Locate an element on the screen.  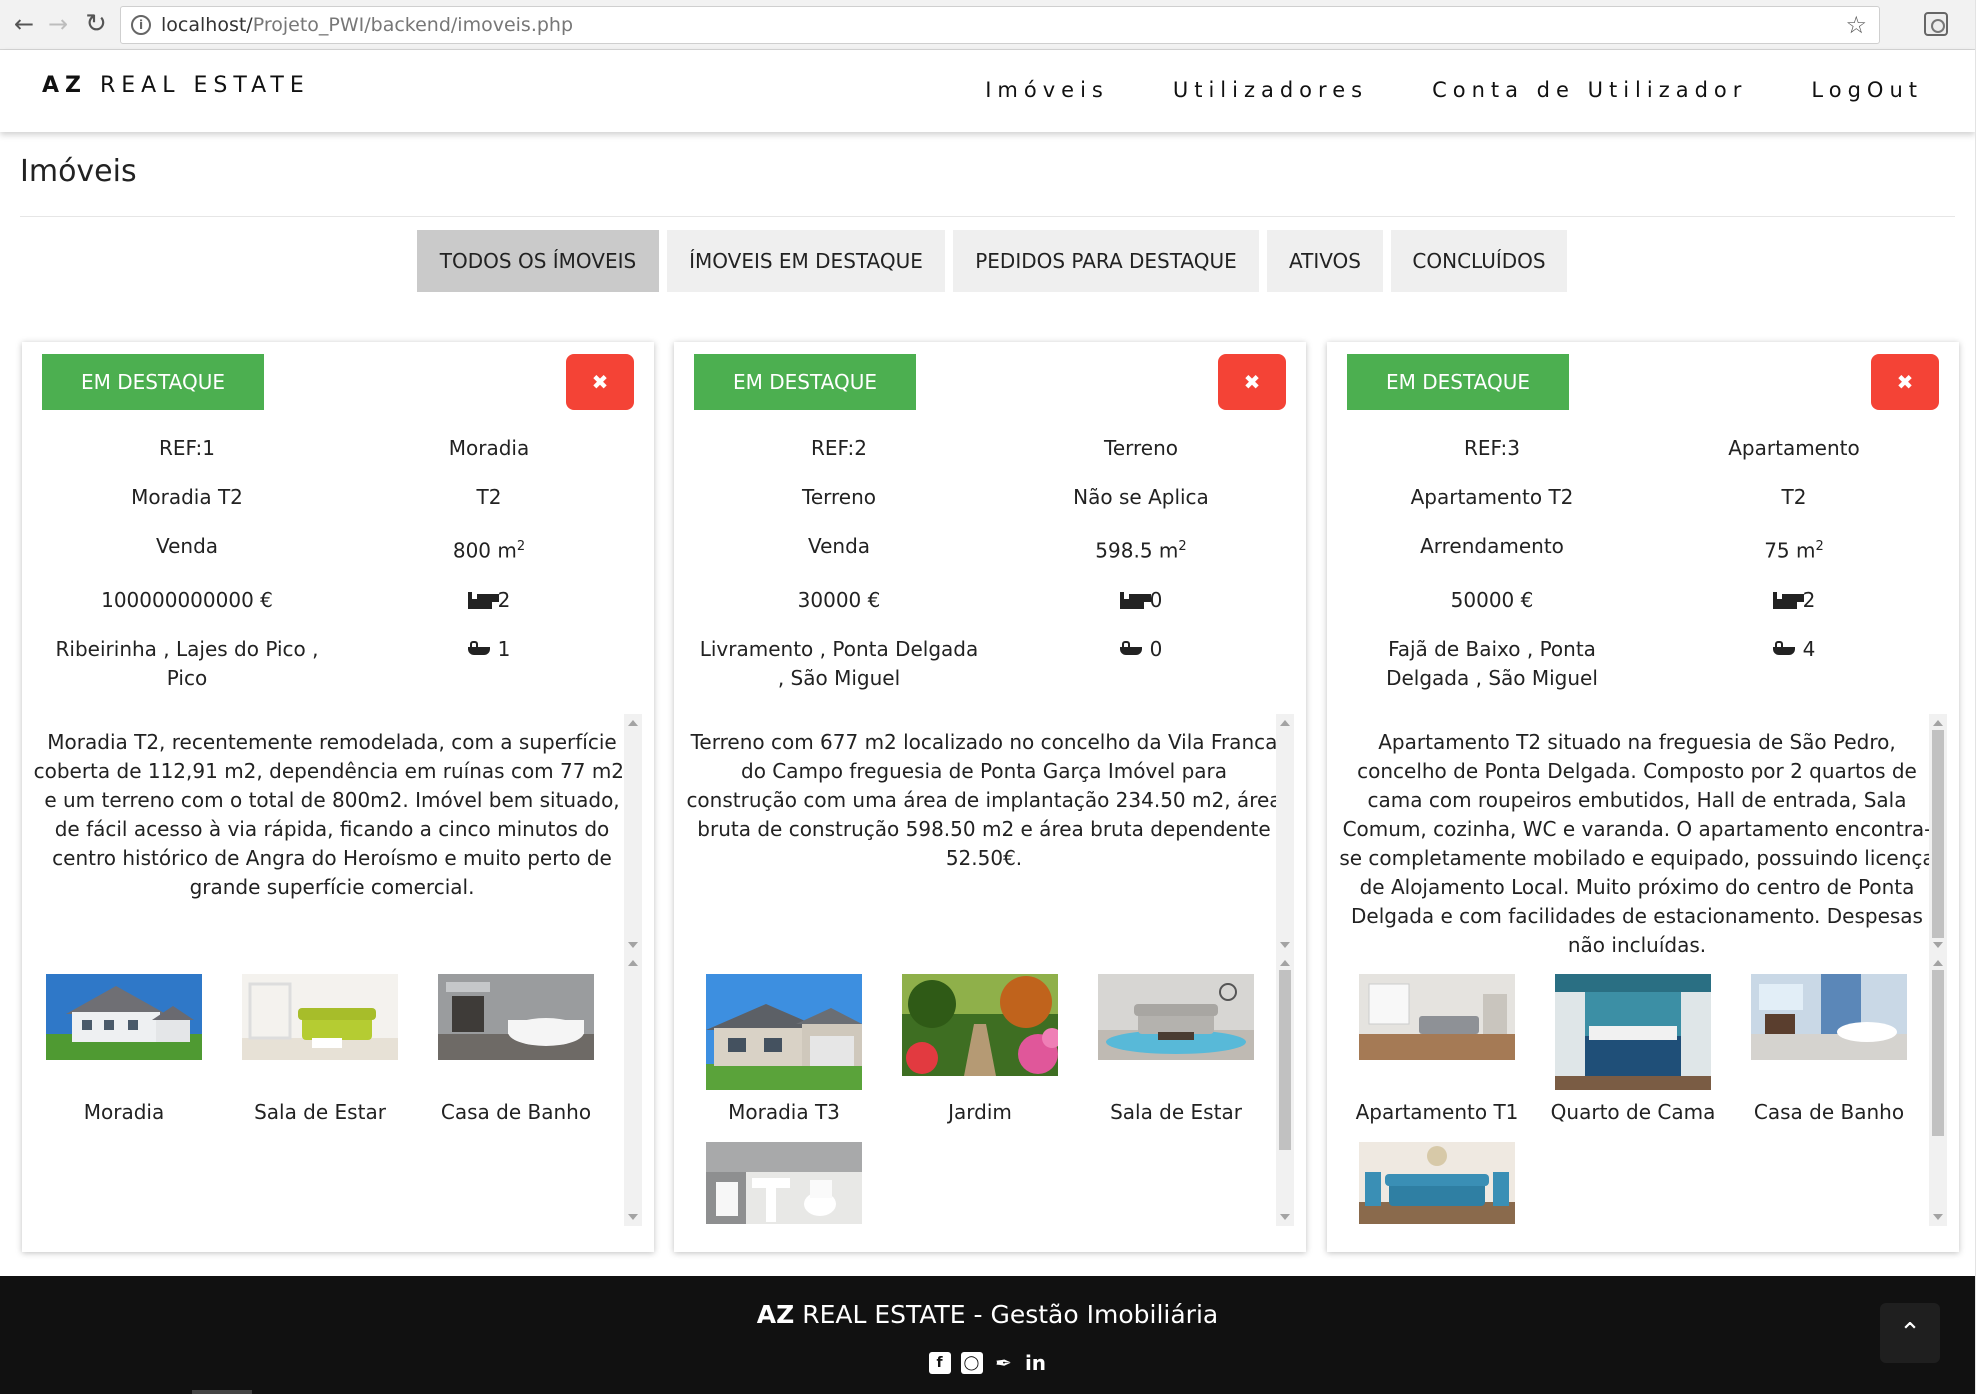
tab-todos-imoveis: TODOS OS ÍMOVEIS is located at coordinates (538, 261).